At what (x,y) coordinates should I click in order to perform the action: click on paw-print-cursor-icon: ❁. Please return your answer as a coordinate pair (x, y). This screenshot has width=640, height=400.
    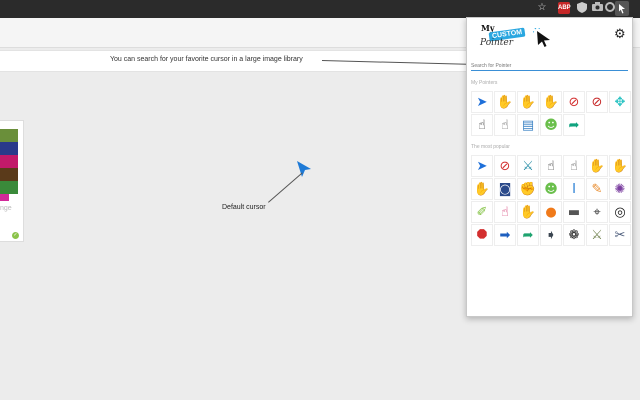
    Looking at the image, I should click on (574, 235).